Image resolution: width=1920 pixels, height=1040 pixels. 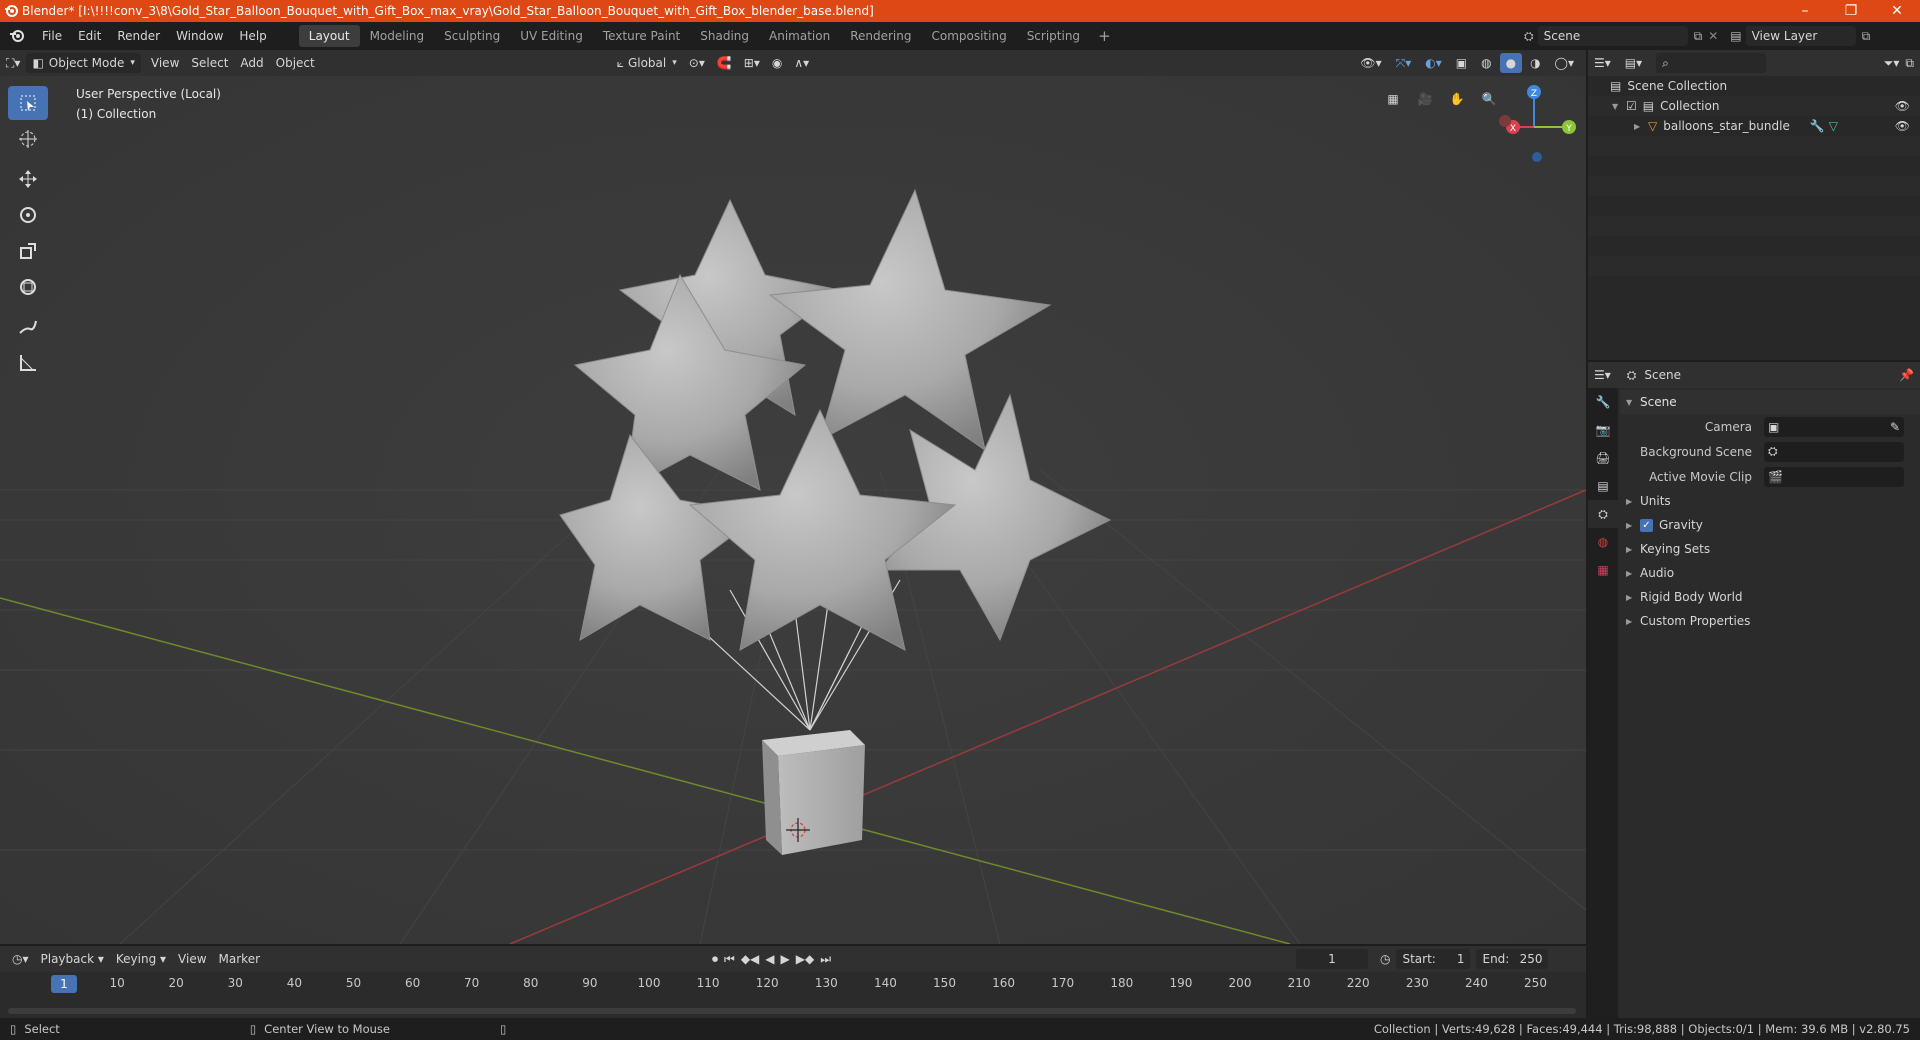 What do you see at coordinates (1800, 36) in the screenshot?
I see `view-layer-field: View Layer` at bounding box center [1800, 36].